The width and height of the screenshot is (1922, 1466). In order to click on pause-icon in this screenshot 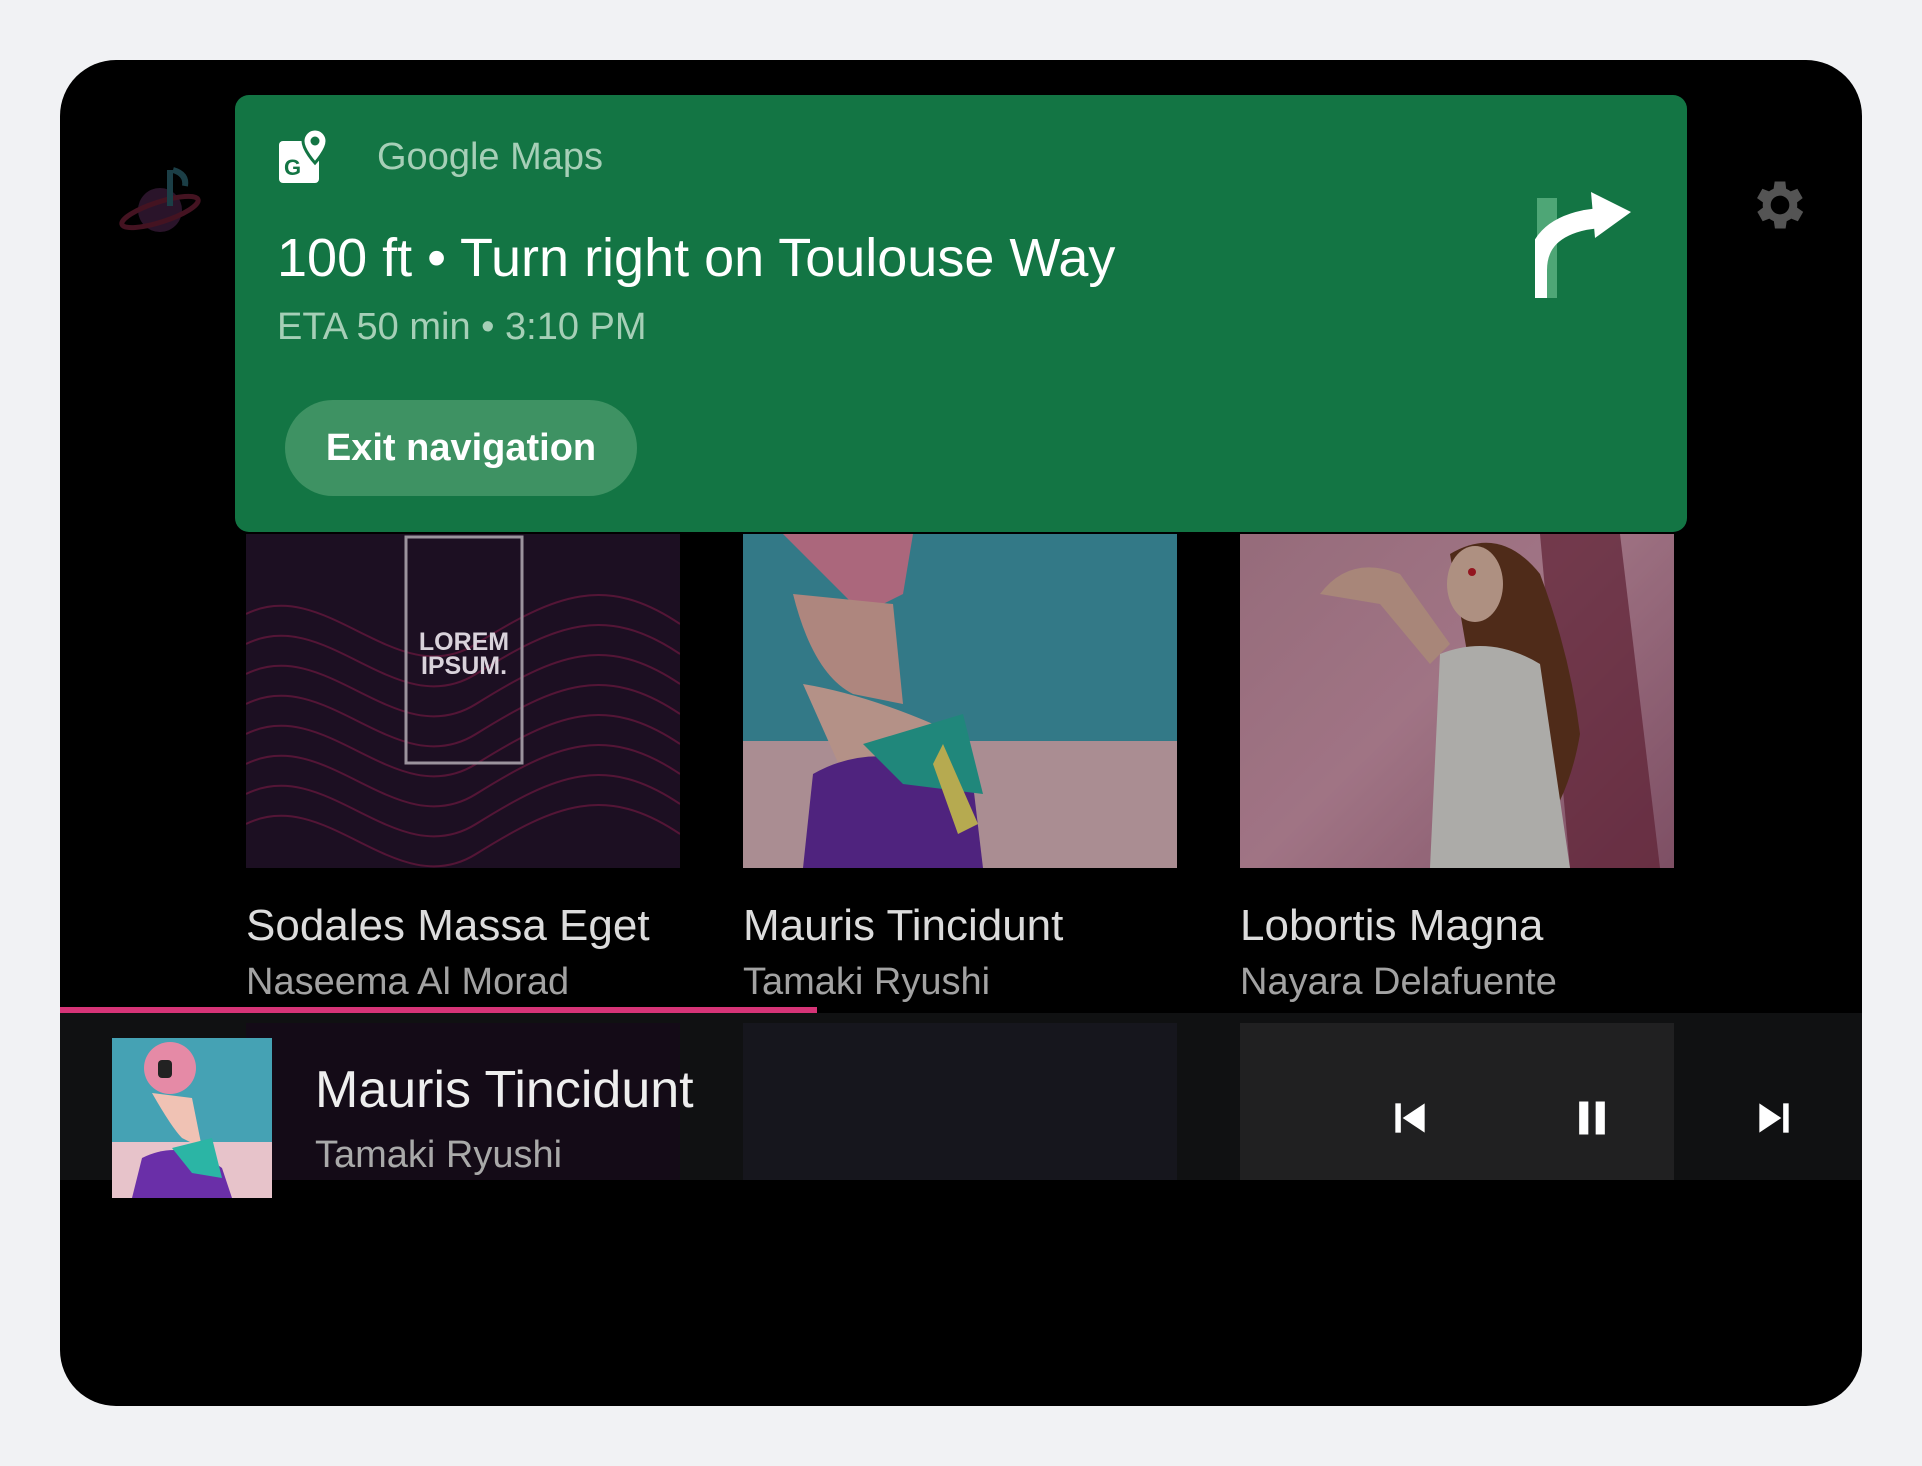, I will do `click(1592, 1118)`.